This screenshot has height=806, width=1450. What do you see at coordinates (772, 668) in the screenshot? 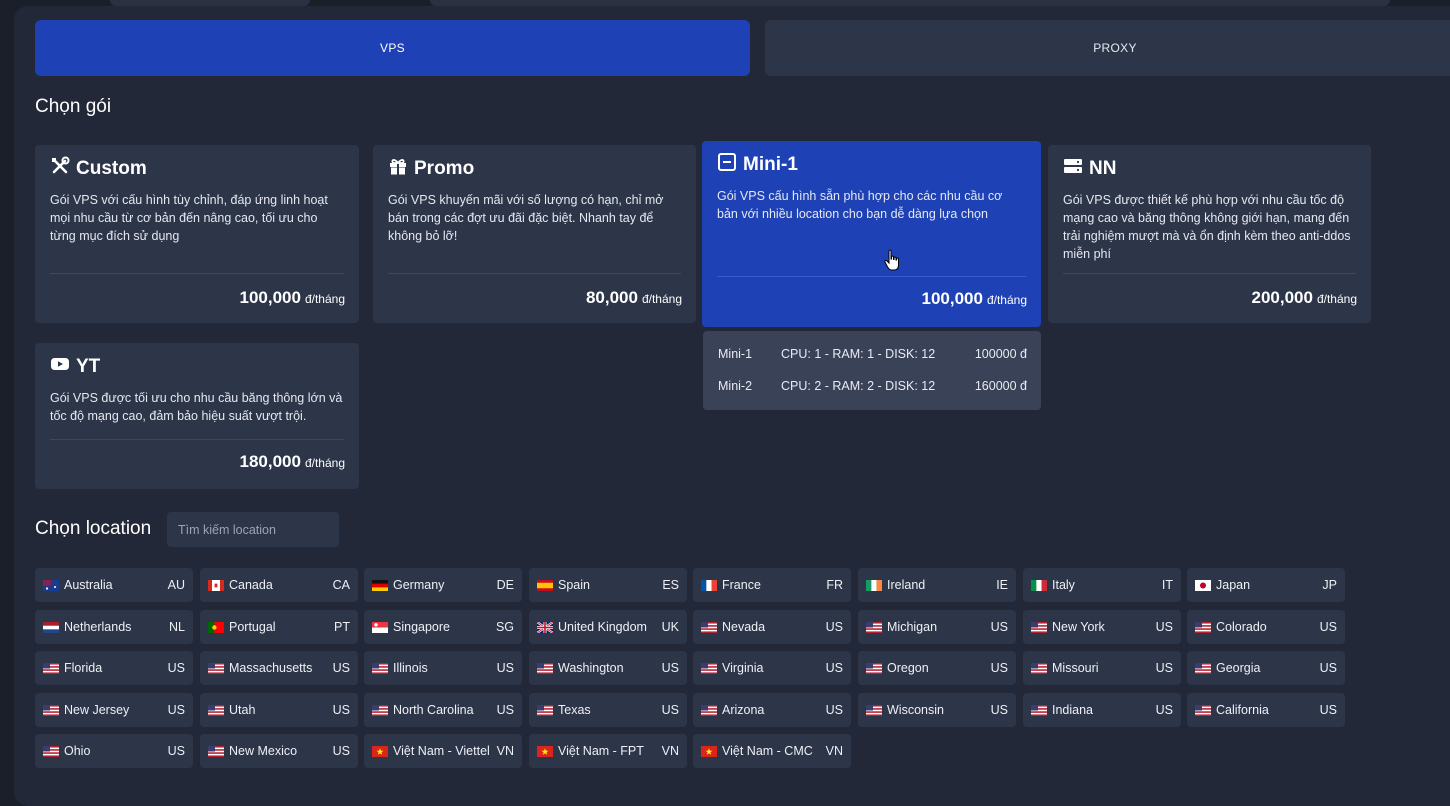
I see `location-virginia: Virginia US` at bounding box center [772, 668].